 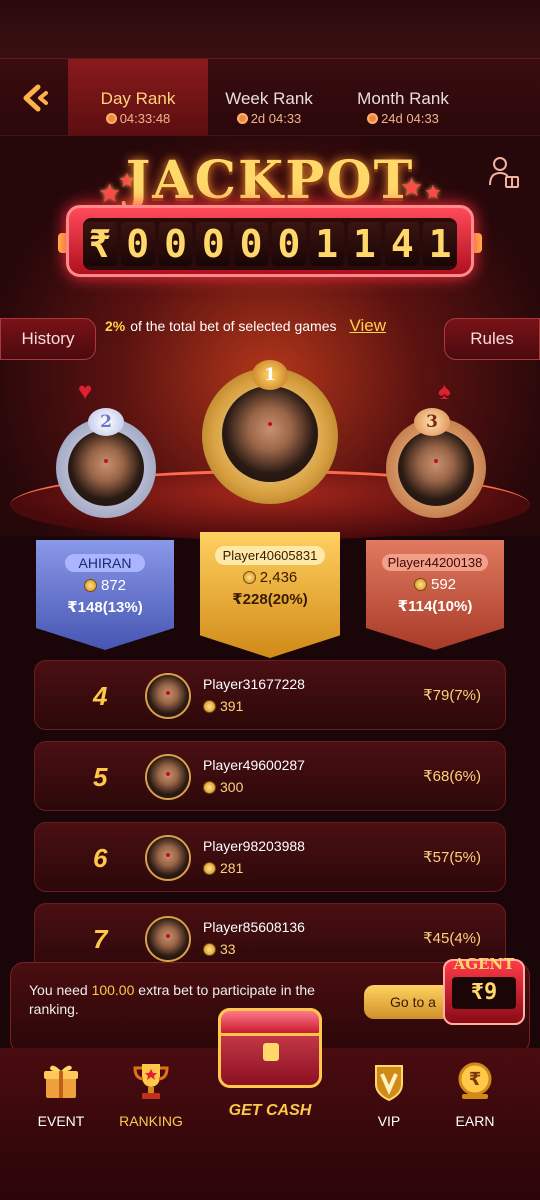 I want to click on rupee-coin-icon: ₹, so click(x=475, y=1080).